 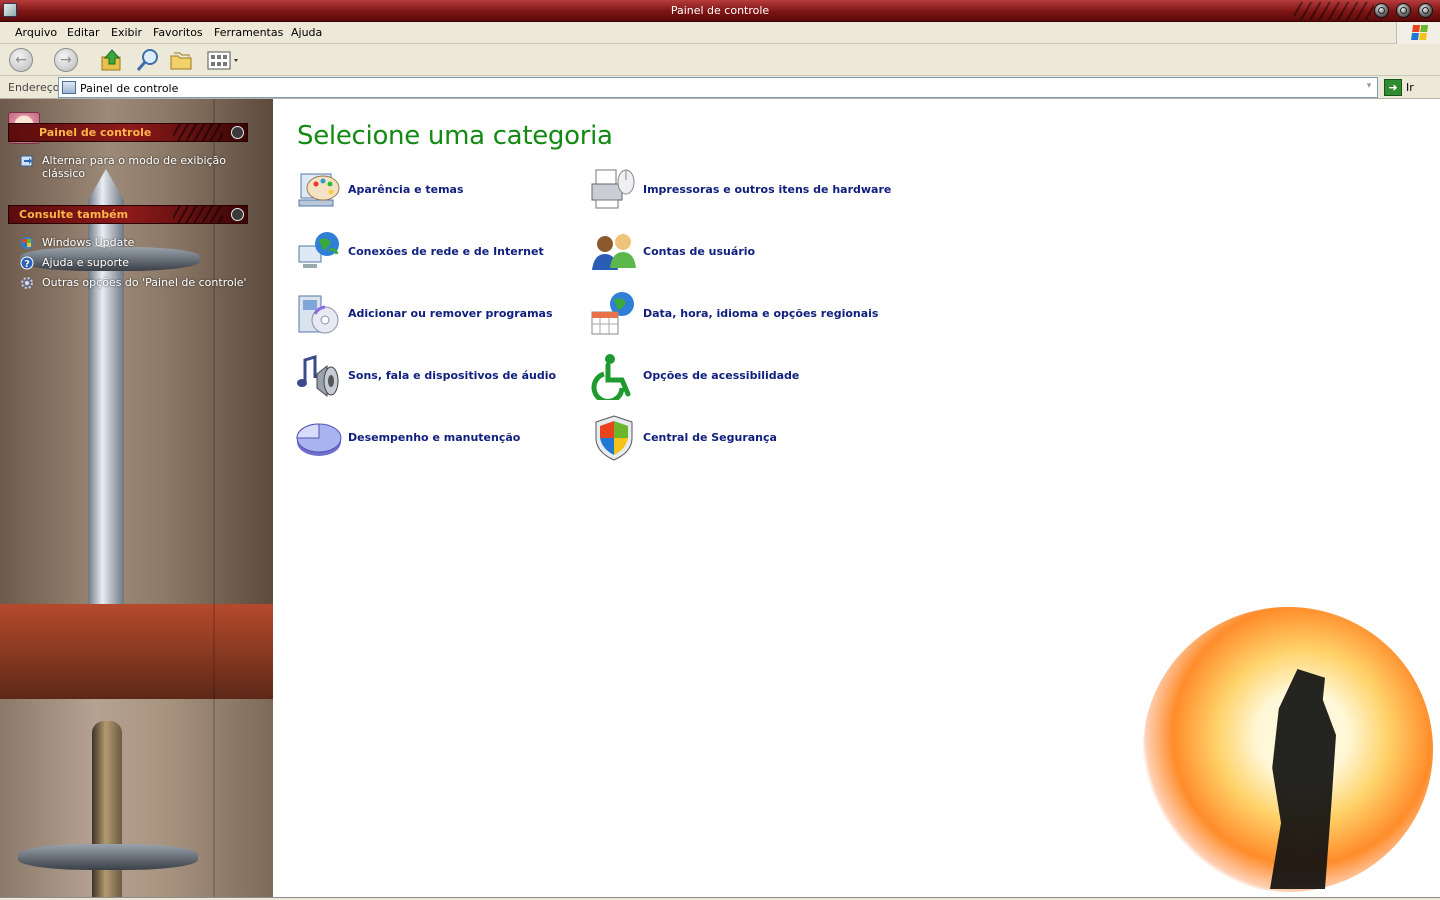 What do you see at coordinates (26, 161) in the screenshot?
I see `switch-view-icon` at bounding box center [26, 161].